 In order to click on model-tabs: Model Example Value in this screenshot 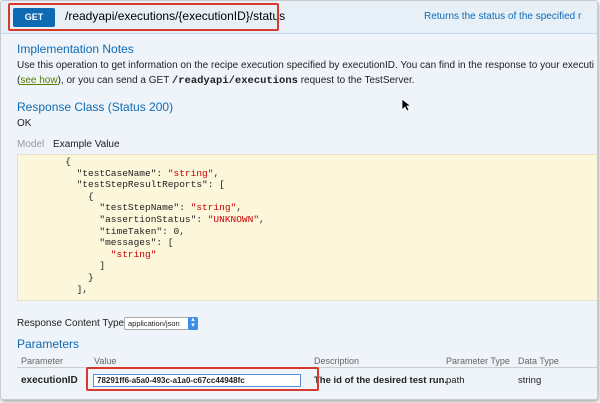, I will do `click(71, 144)`.